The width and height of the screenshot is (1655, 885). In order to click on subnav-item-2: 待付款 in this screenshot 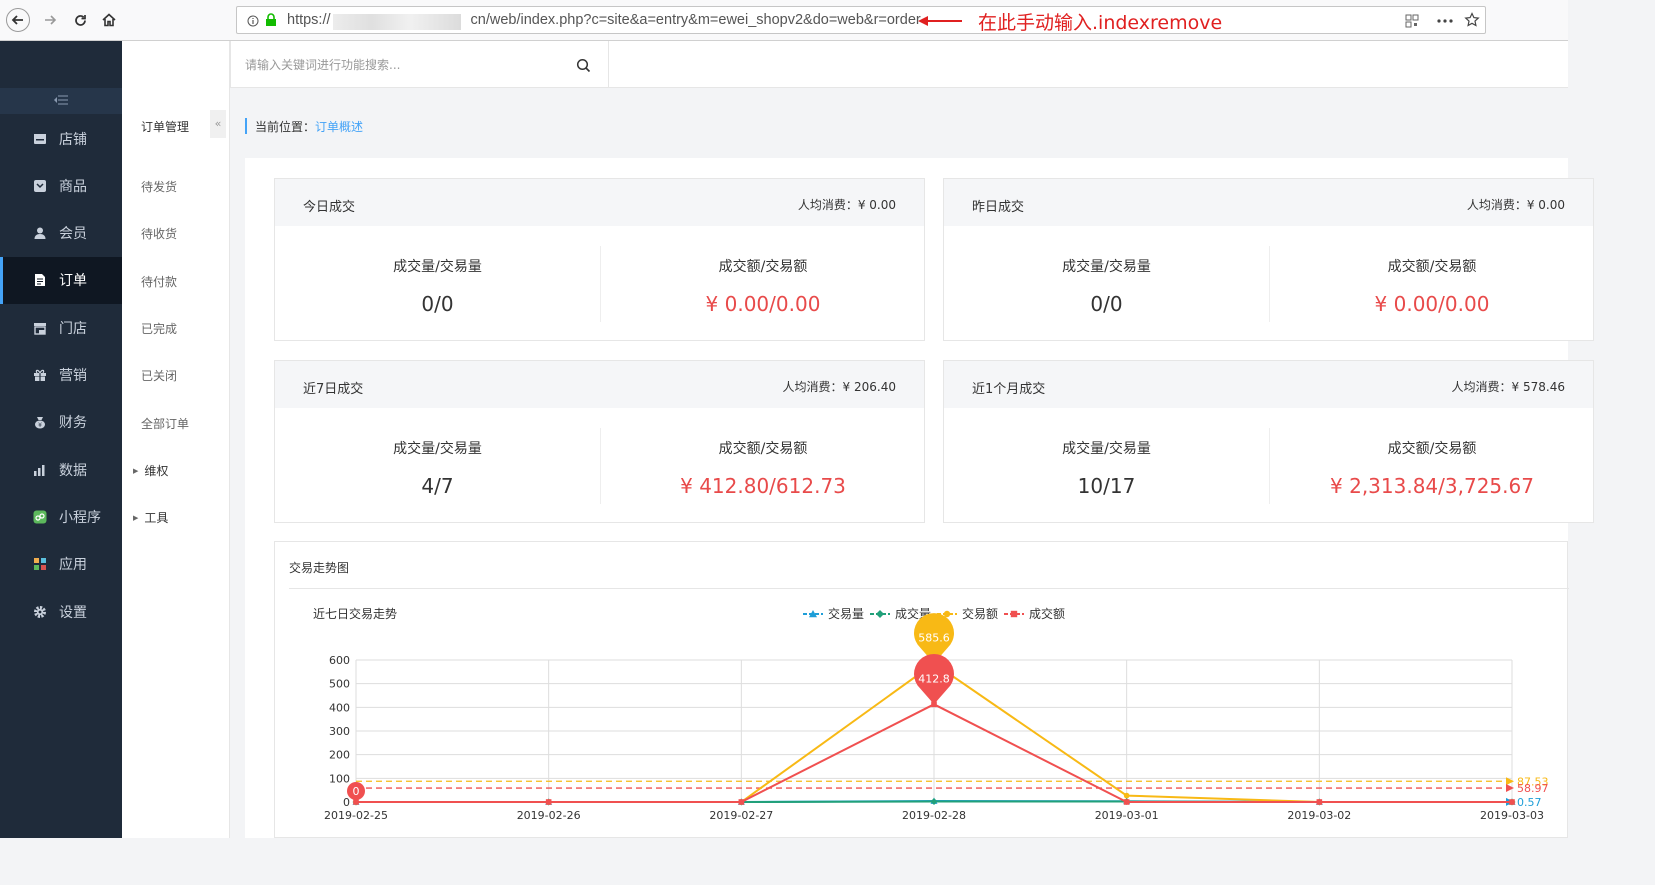, I will do `click(159, 281)`.